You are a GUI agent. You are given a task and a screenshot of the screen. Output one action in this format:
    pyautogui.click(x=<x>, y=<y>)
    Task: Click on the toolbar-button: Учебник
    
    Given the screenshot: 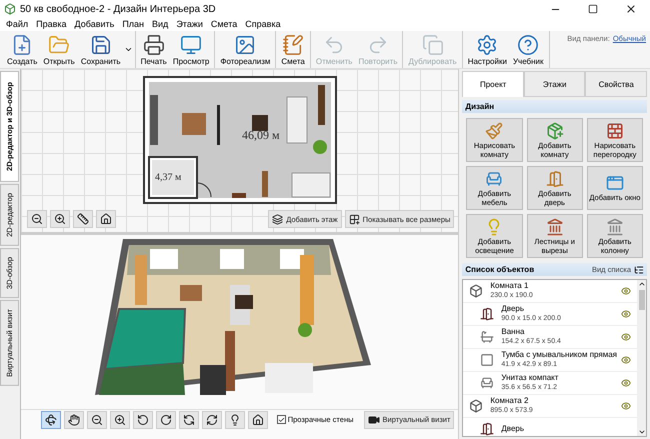 What is the action you would take?
    pyautogui.click(x=528, y=49)
    